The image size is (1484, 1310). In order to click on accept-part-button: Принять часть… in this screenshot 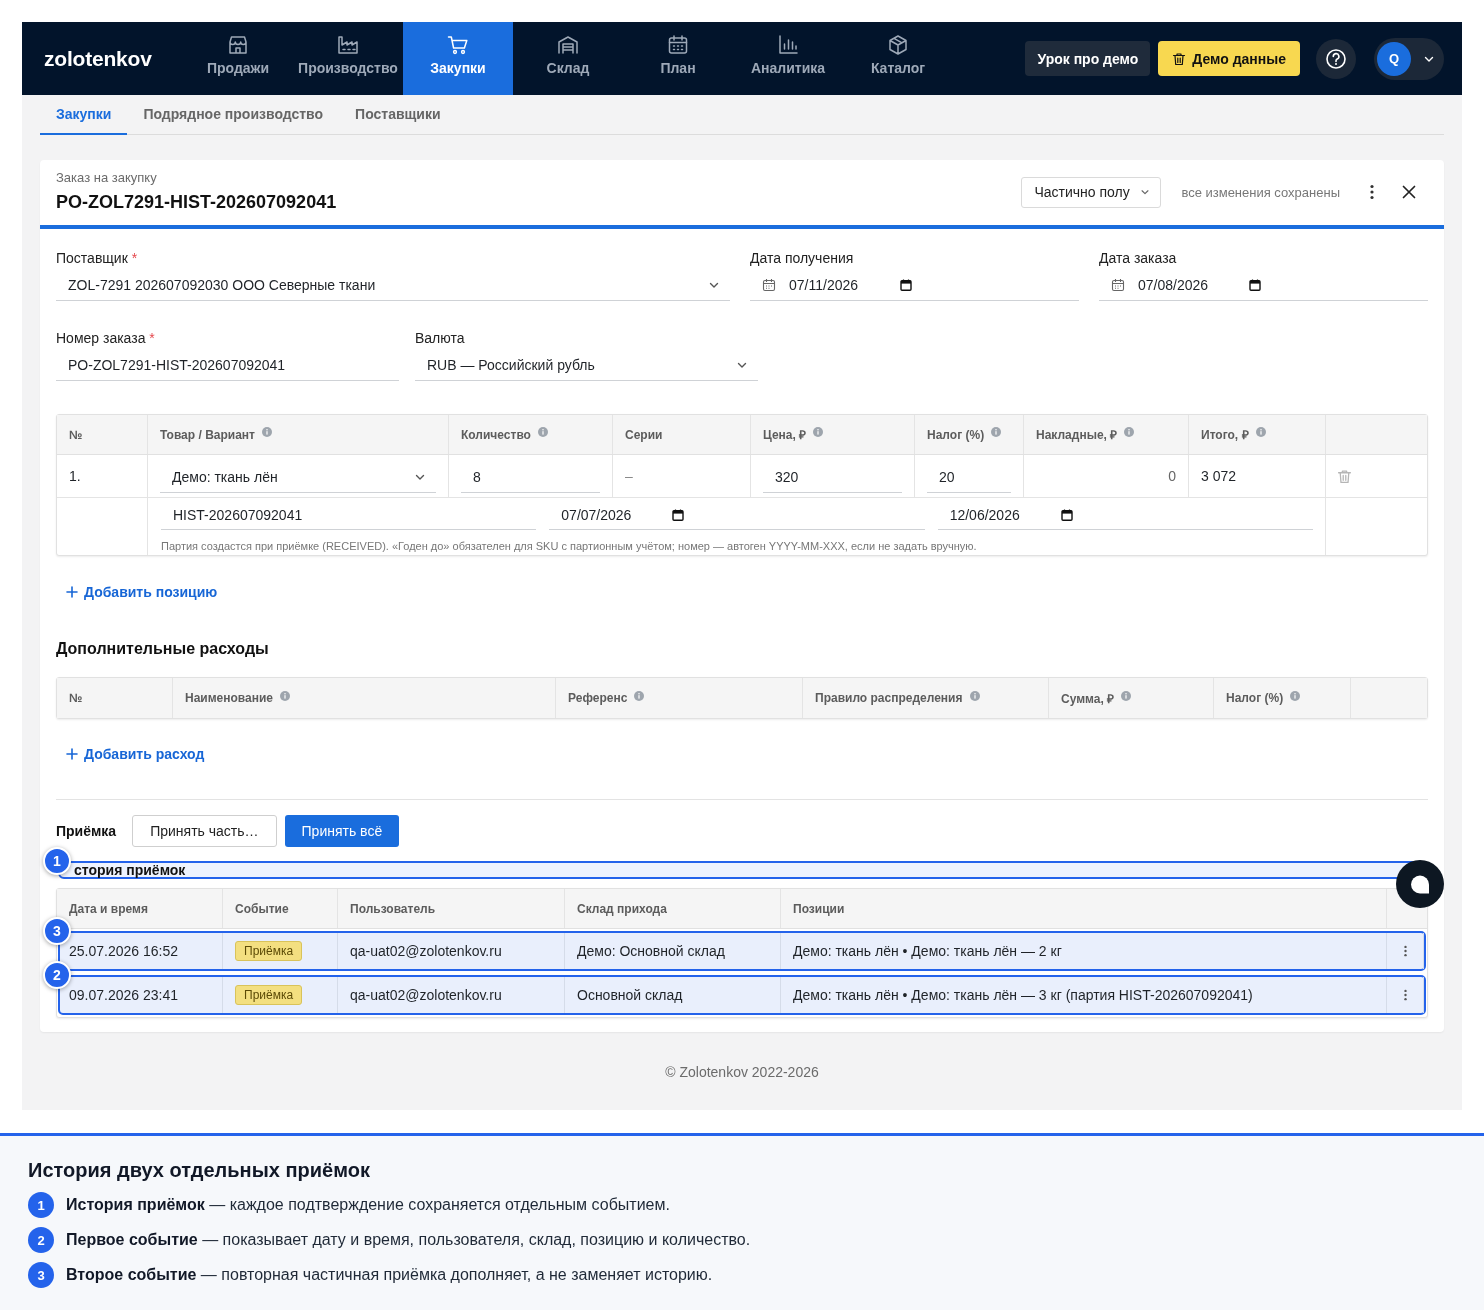, I will do `click(204, 831)`.